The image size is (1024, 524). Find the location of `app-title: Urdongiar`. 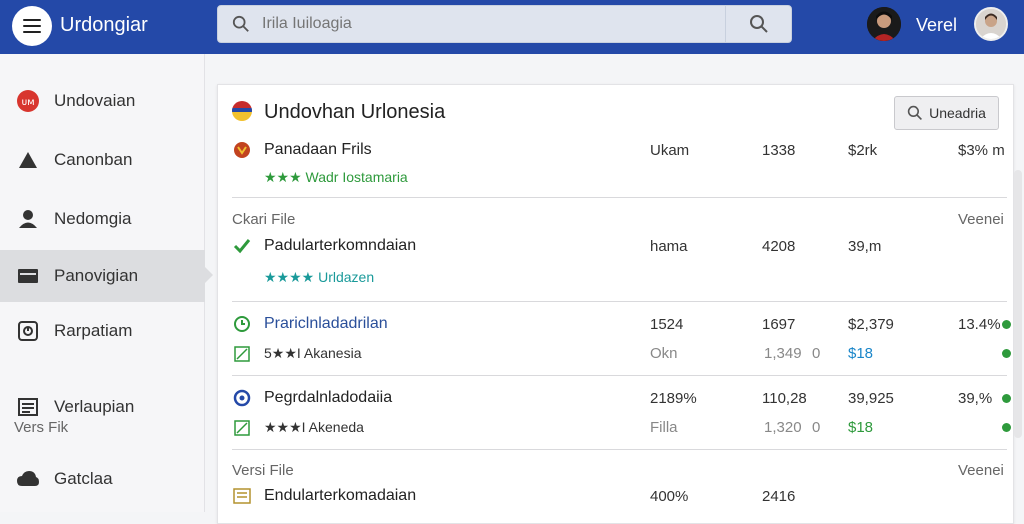

app-title: Urdongiar is located at coordinates (104, 25).